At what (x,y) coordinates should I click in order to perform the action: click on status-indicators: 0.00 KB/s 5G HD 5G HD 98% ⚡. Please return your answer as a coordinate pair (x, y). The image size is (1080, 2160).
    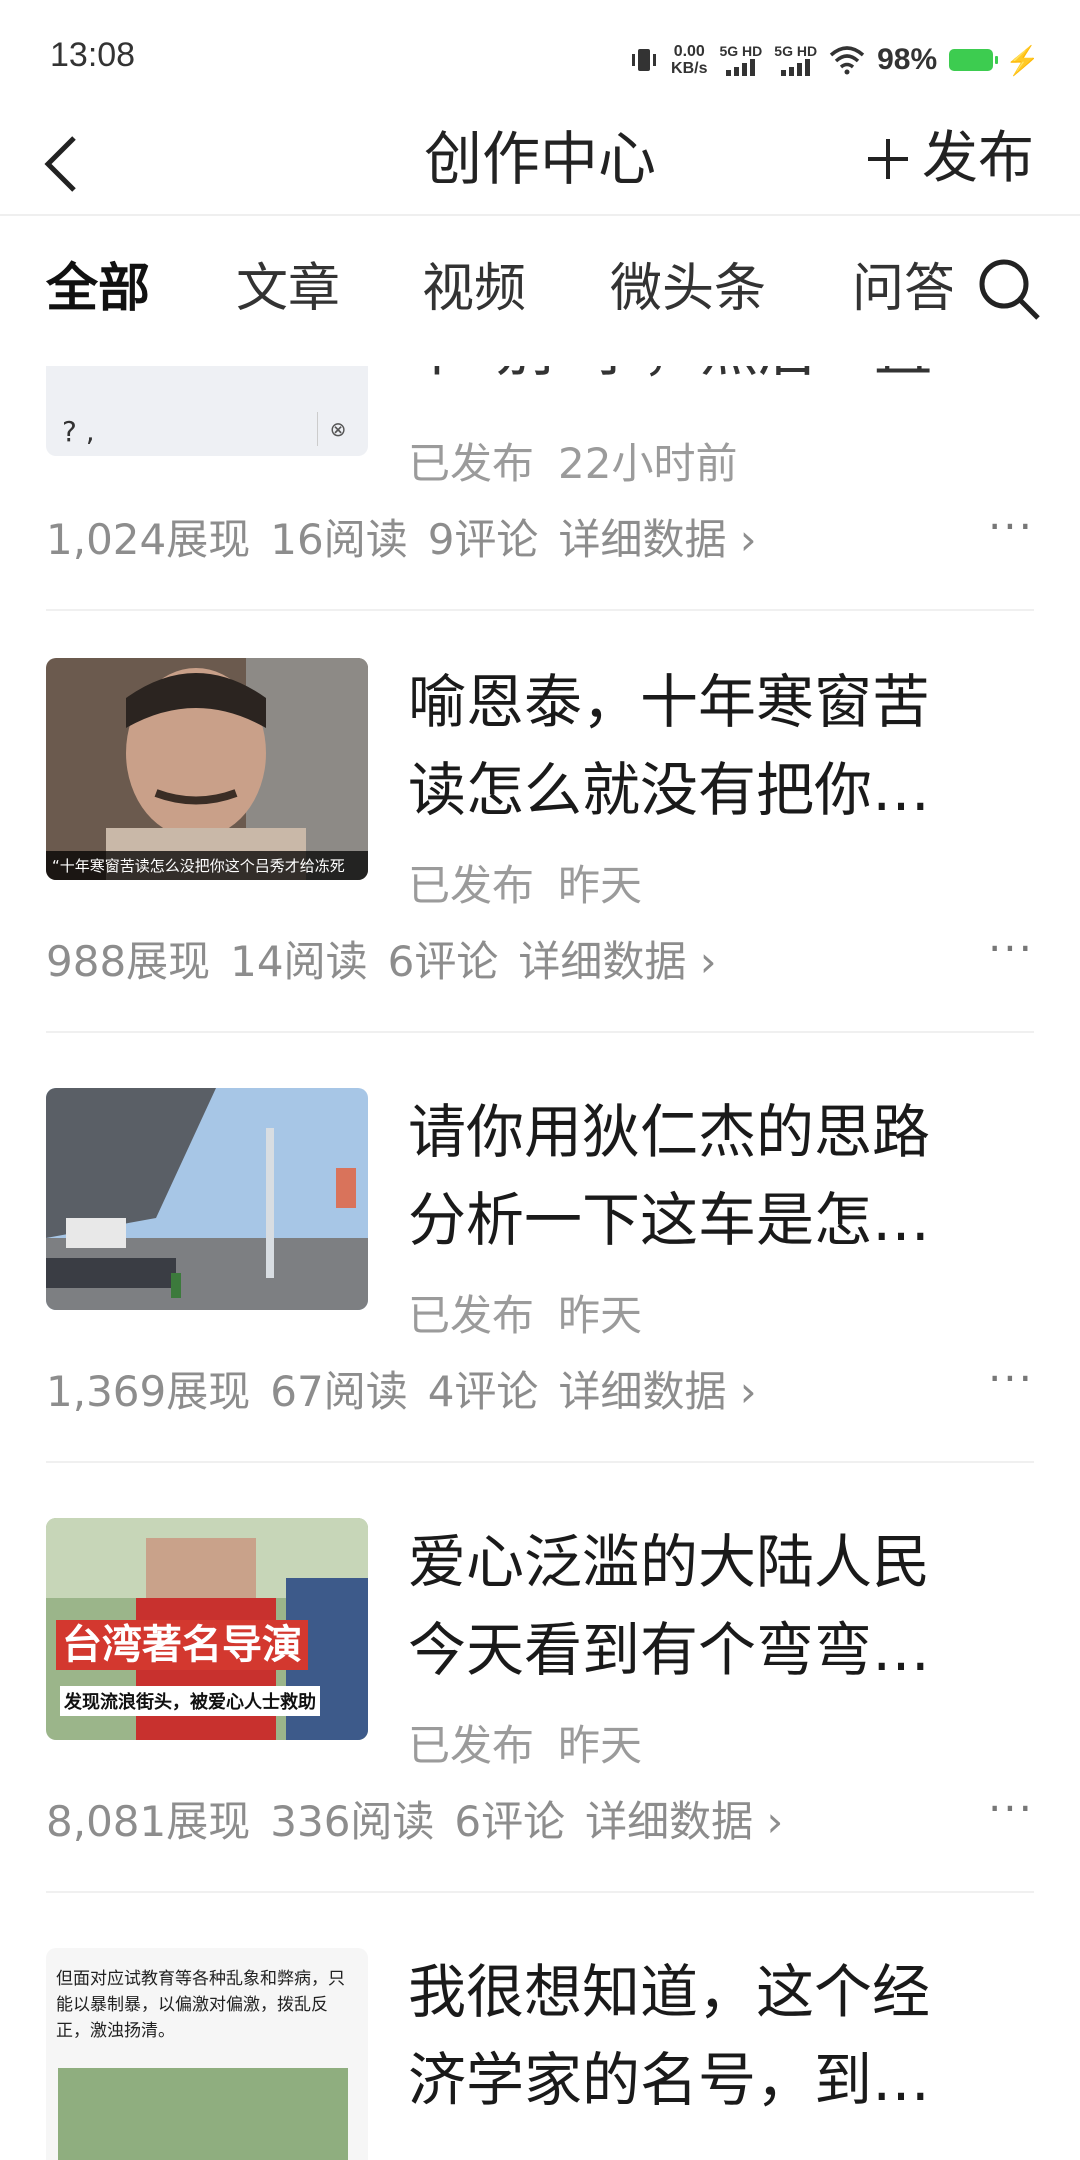
    Looking at the image, I should click on (834, 60).